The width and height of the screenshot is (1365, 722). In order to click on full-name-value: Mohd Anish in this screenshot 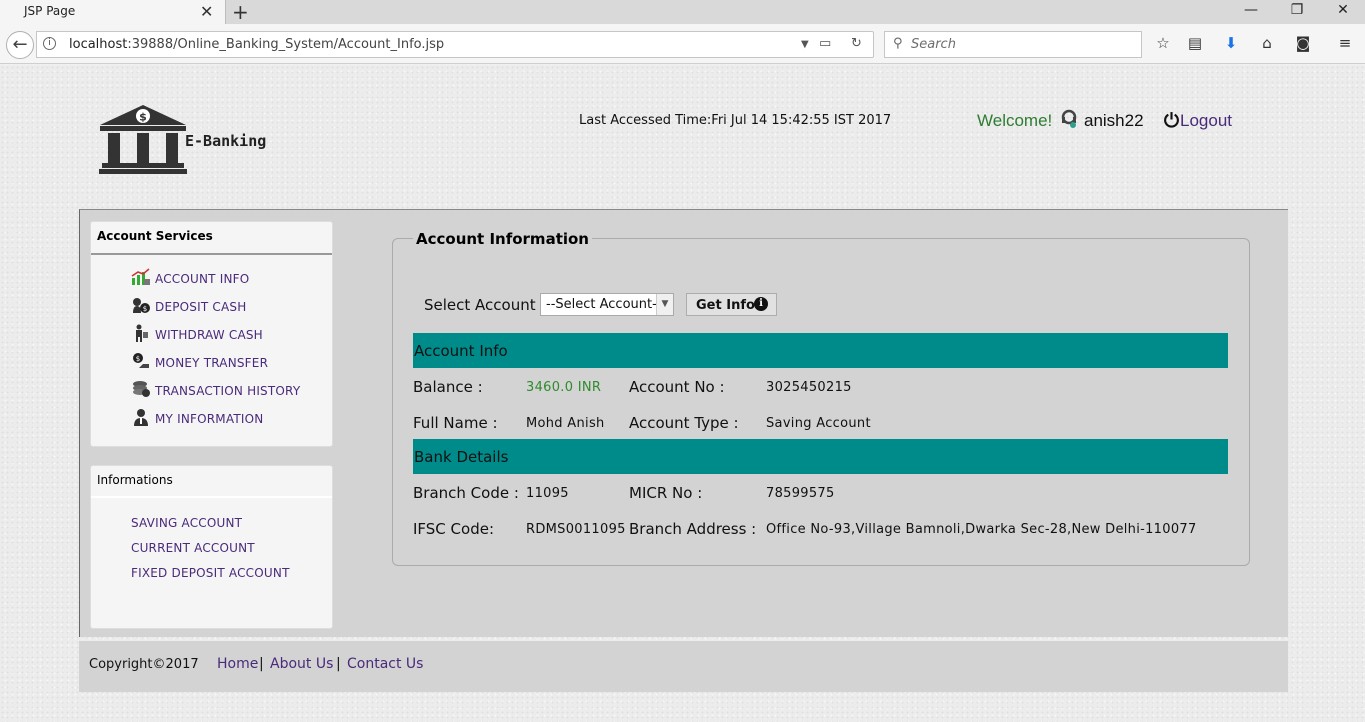, I will do `click(565, 423)`.